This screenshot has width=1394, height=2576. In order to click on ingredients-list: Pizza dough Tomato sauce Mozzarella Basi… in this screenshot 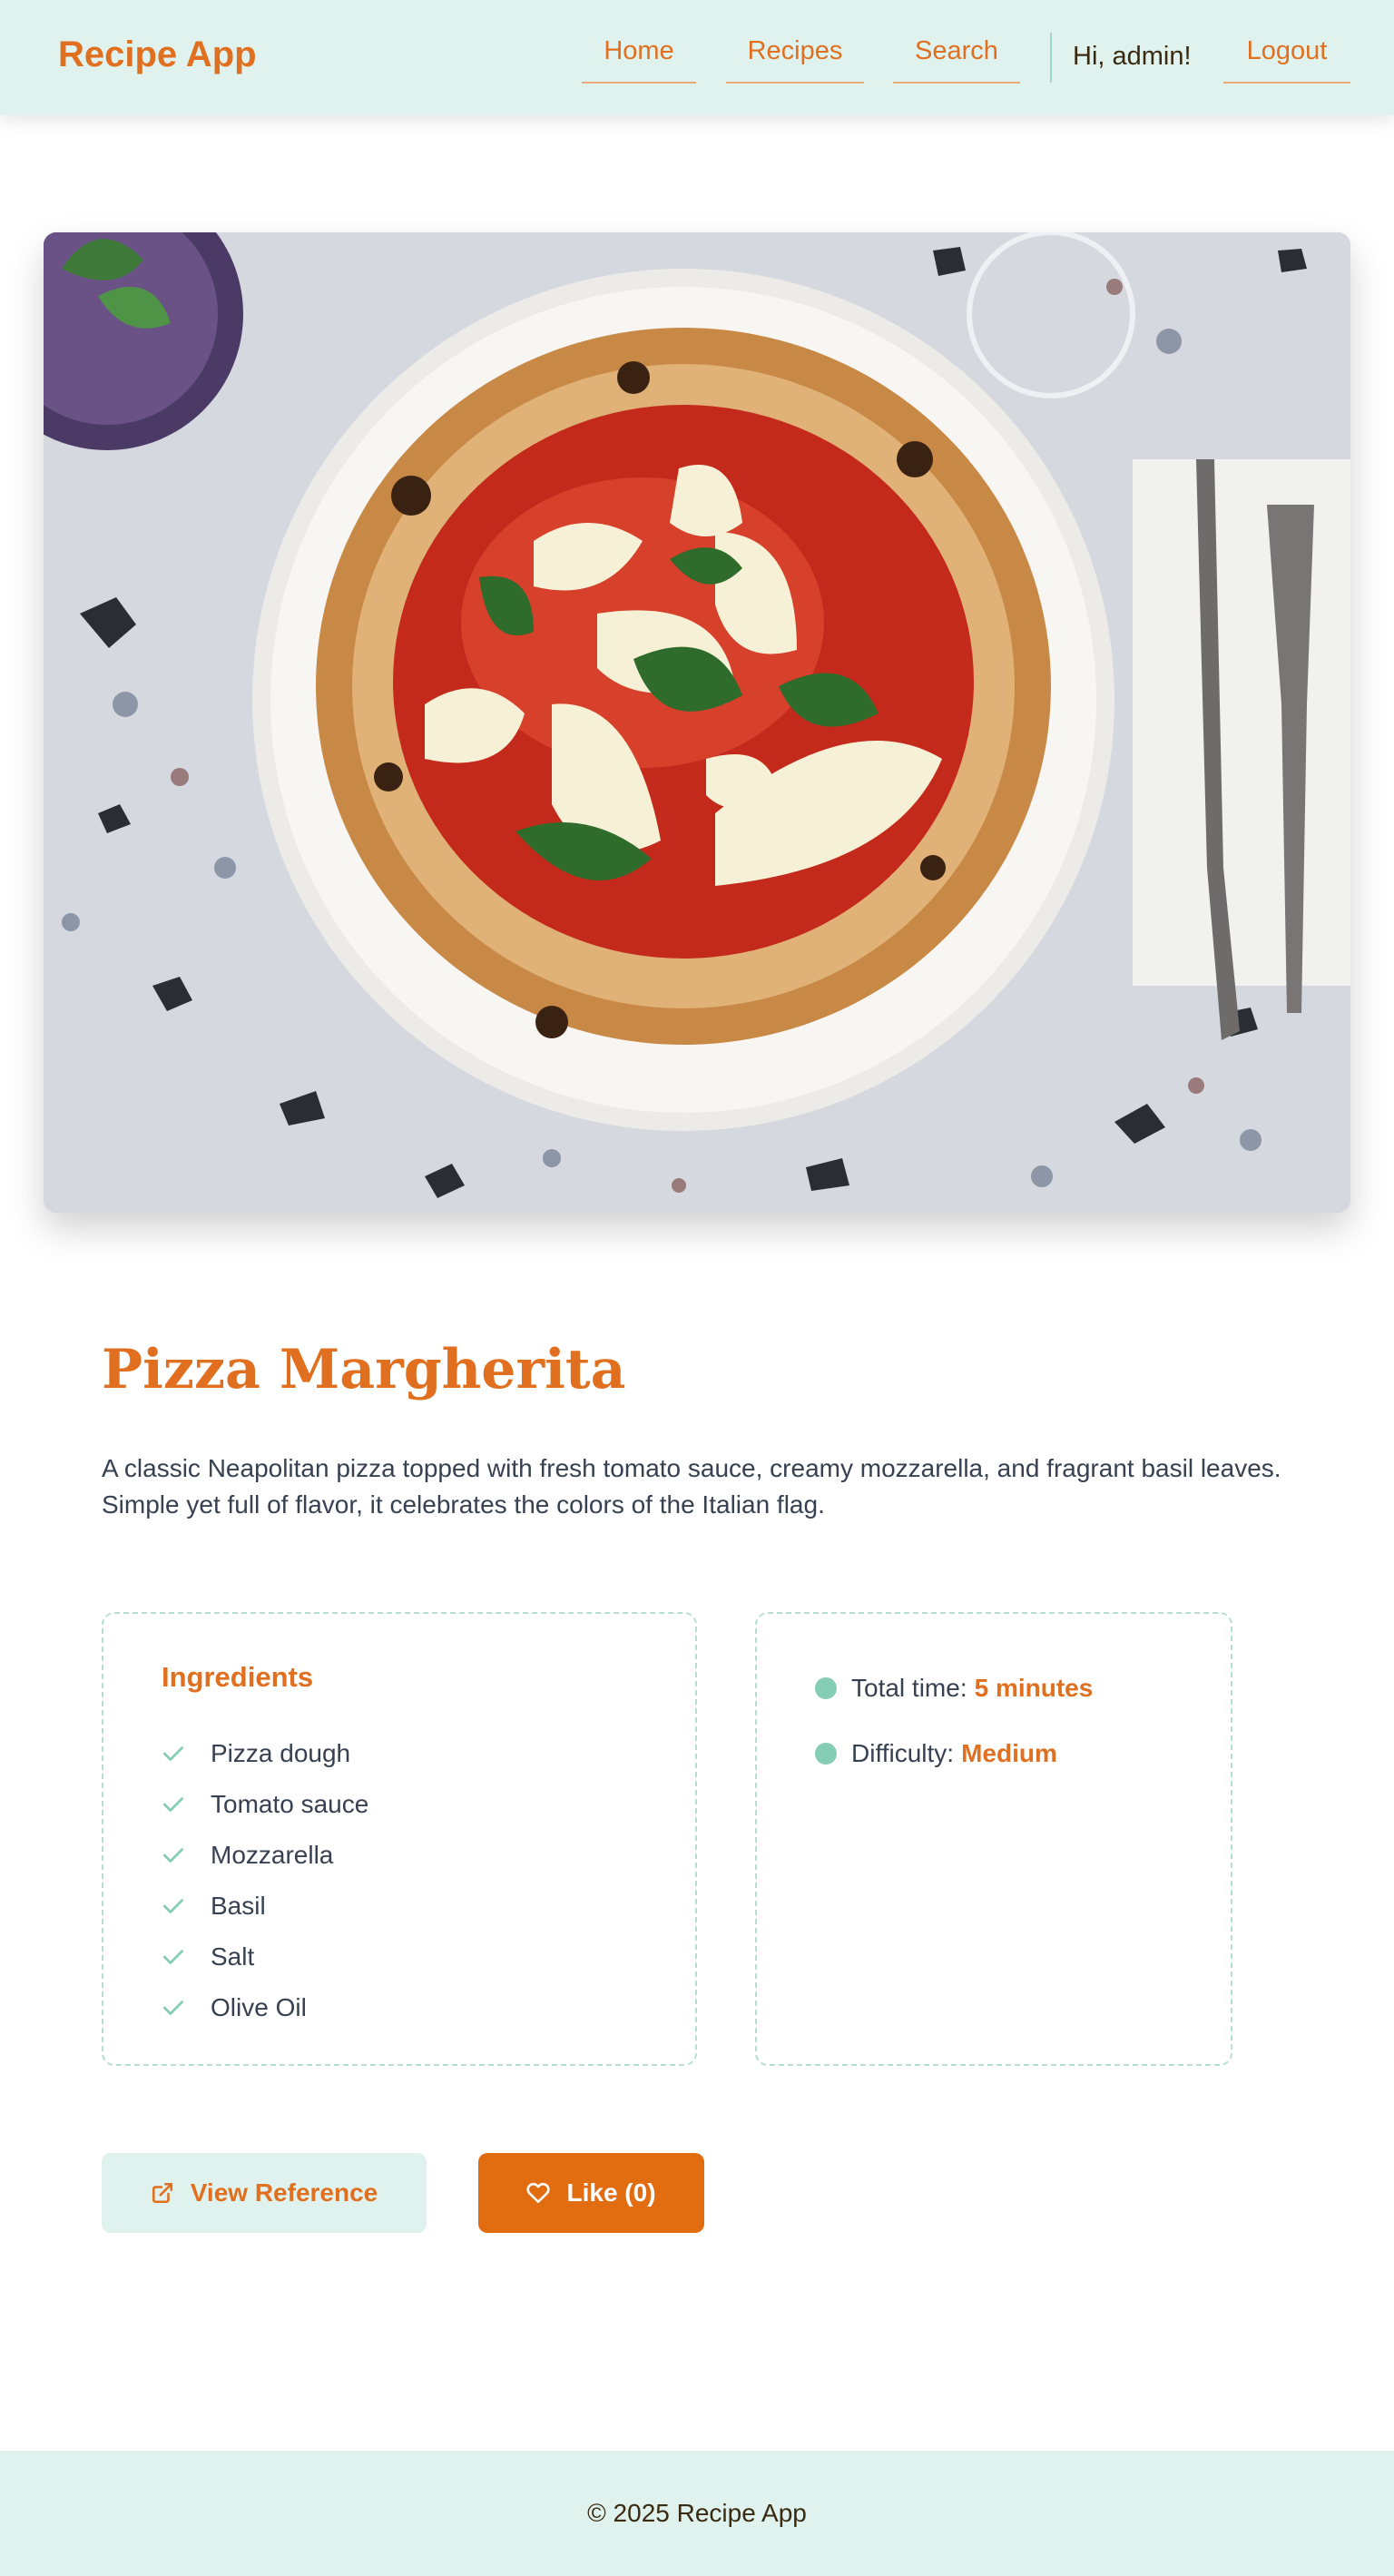, I will do `click(265, 1880)`.